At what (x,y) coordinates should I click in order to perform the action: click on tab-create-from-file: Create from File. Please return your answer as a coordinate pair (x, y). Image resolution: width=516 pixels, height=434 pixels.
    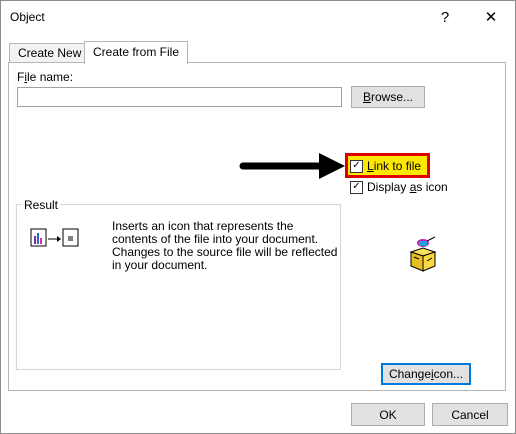
    Looking at the image, I should click on (136, 52).